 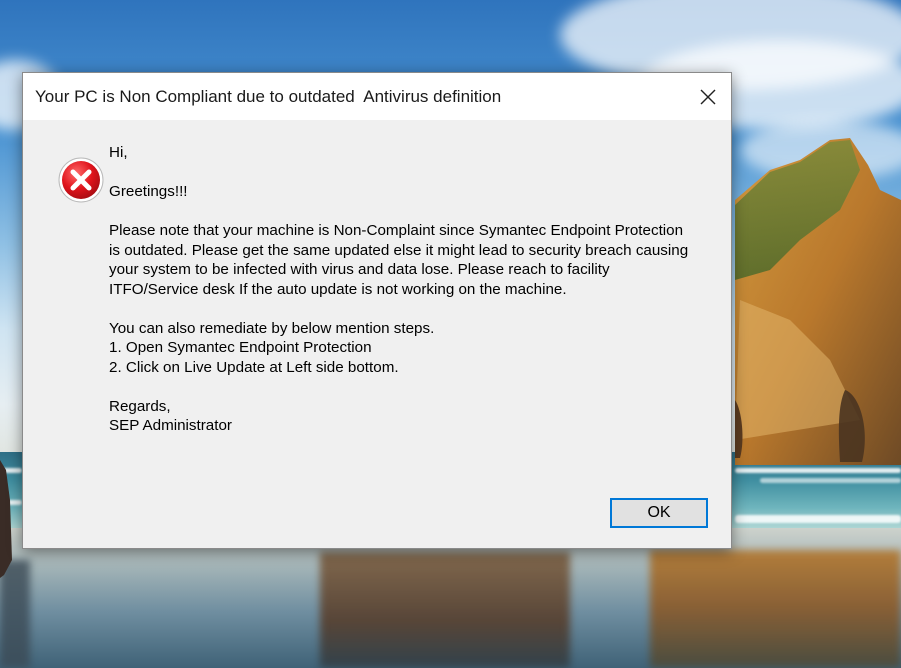 I want to click on ok-button: OK, so click(x=659, y=513).